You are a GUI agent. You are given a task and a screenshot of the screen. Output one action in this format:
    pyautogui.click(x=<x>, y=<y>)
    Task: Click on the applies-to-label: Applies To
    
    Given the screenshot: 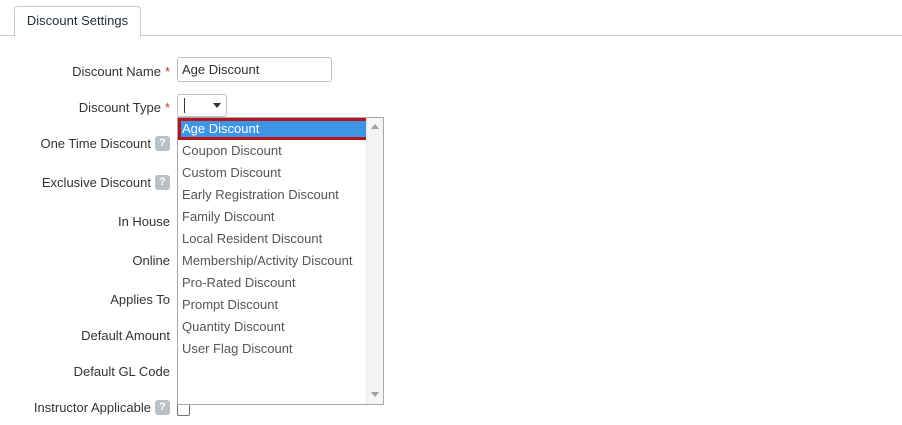 What is the action you would take?
    pyautogui.click(x=140, y=299)
    